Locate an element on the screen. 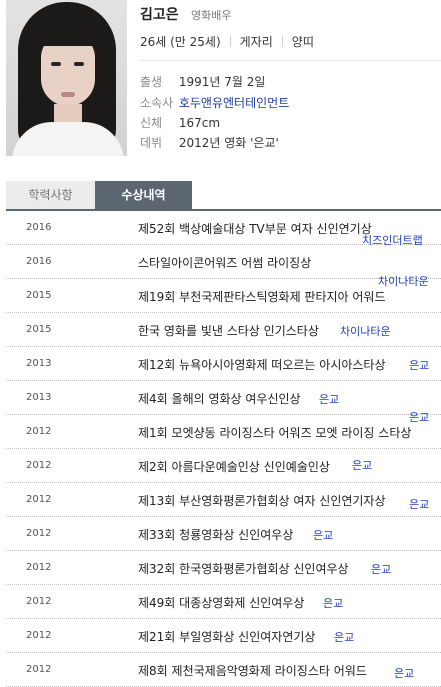 The image size is (441, 687). divider is located at coordinates (290, 60).